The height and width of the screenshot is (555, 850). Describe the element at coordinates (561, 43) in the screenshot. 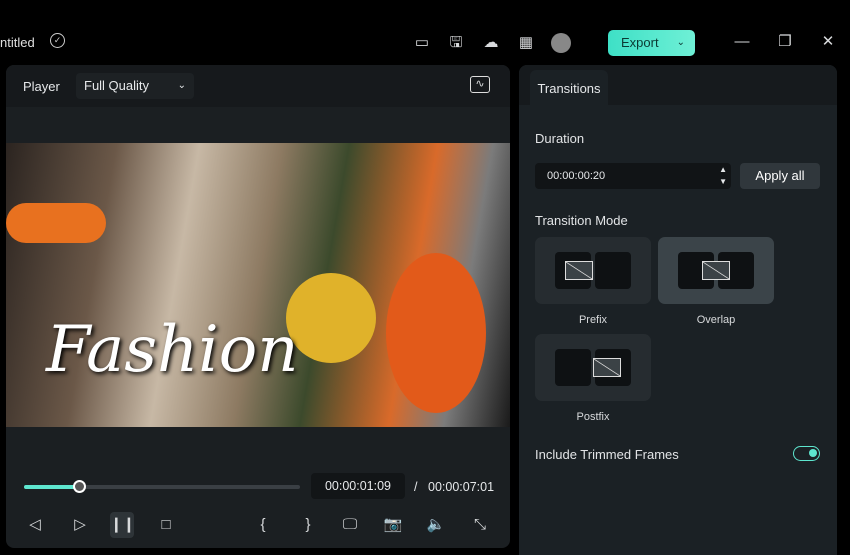

I see `avatar-icon` at that location.